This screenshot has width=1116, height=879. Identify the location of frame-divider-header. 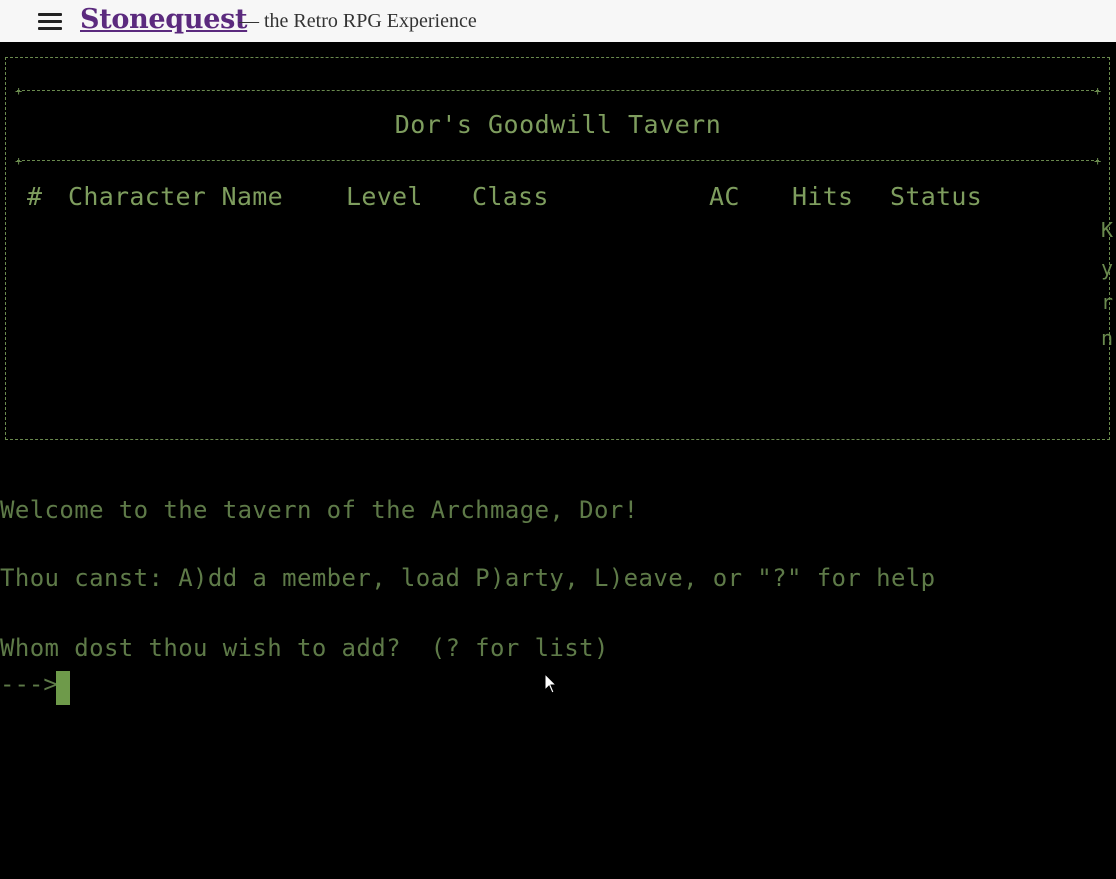
(558, 160).